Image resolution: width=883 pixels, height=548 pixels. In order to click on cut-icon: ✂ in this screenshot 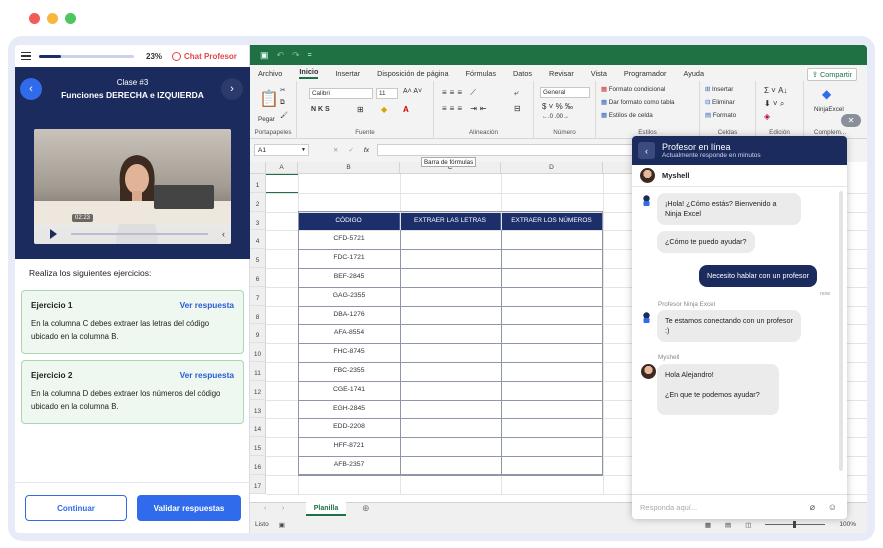, I will do `click(282, 90)`.